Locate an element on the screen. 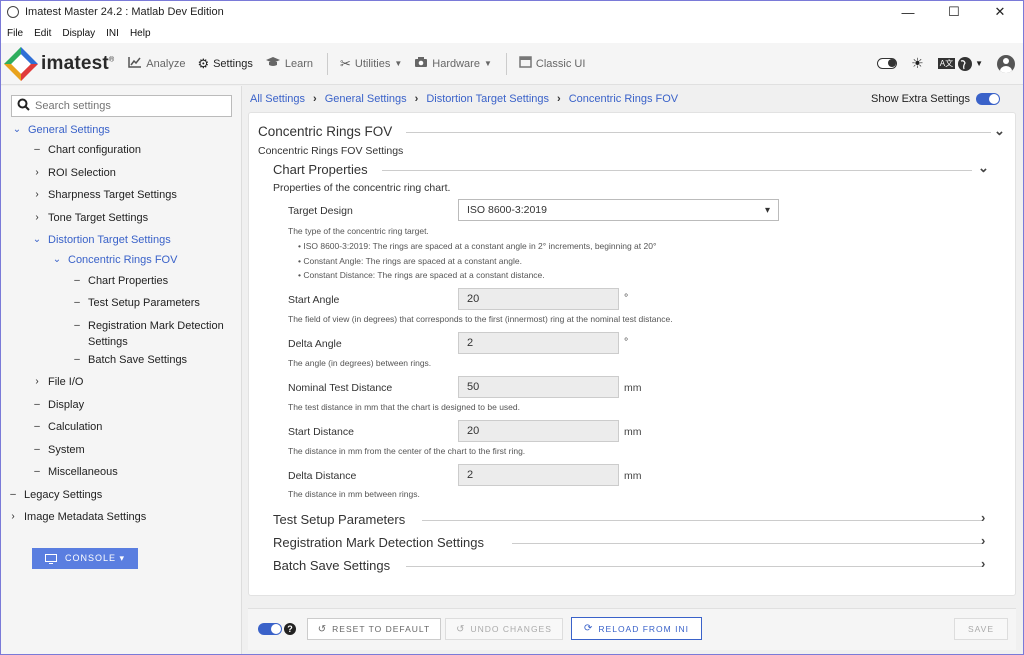 The image size is (1024, 655). tree-item-test-setup-parameters: – Test Setup Parameters is located at coordinates (135, 303).